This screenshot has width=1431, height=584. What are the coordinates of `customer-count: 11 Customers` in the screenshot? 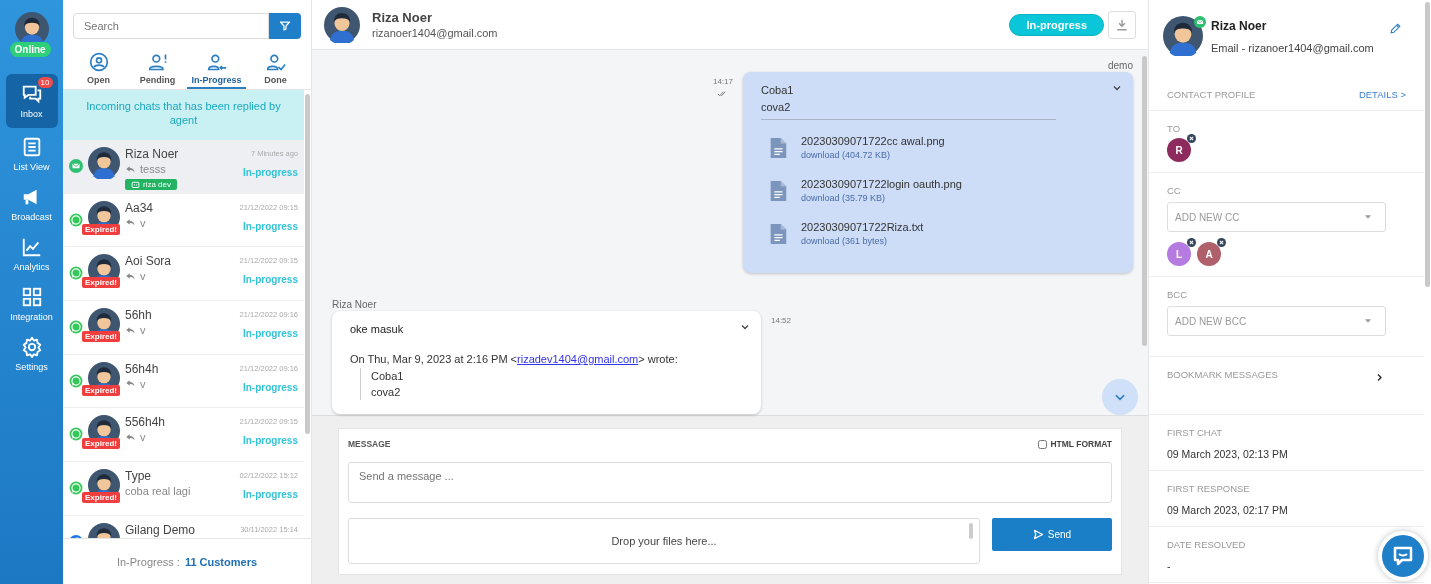 It's located at (221, 561).